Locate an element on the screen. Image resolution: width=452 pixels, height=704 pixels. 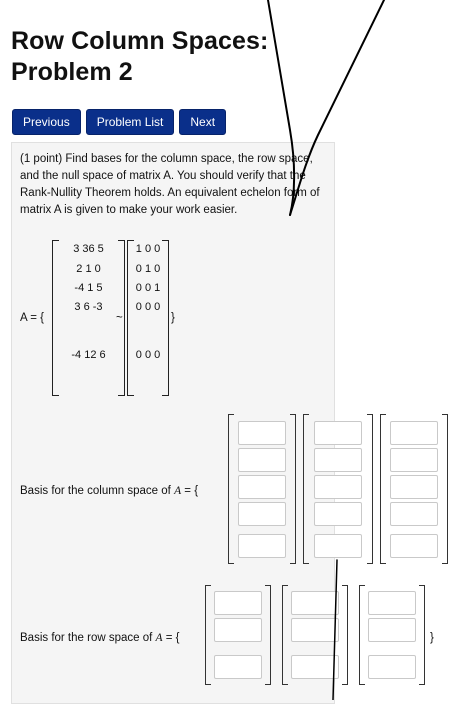
matrix-a-row: 3 6 -3 is located at coordinates (88, 307).